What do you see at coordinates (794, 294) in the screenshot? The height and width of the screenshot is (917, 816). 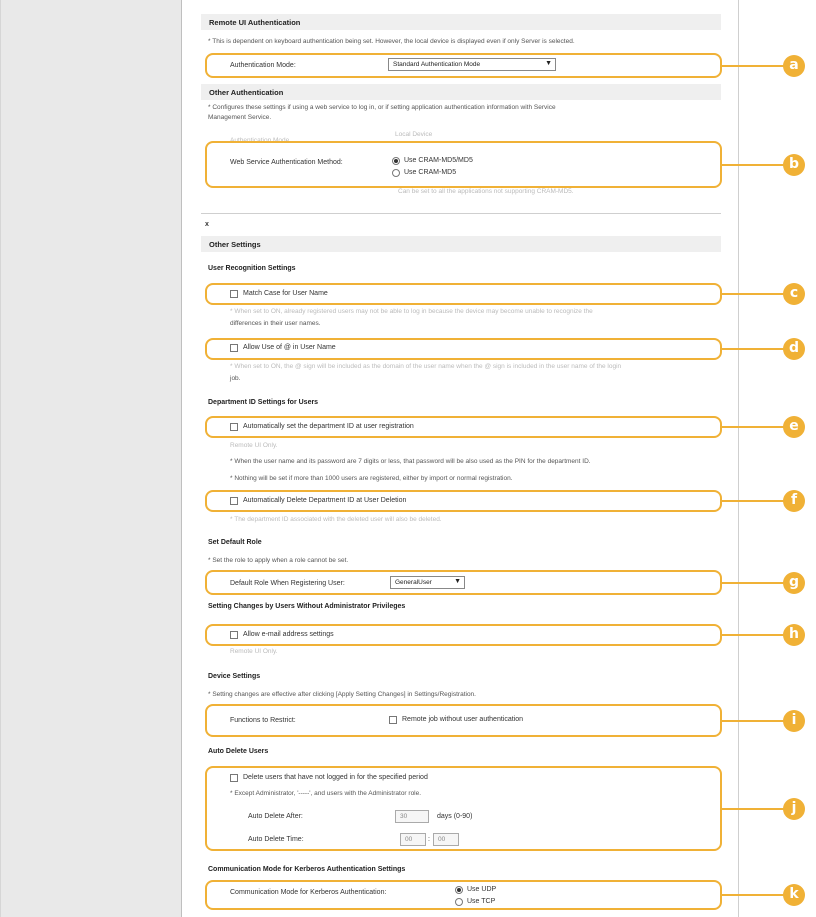 I see `callout-marker-c: c` at bounding box center [794, 294].